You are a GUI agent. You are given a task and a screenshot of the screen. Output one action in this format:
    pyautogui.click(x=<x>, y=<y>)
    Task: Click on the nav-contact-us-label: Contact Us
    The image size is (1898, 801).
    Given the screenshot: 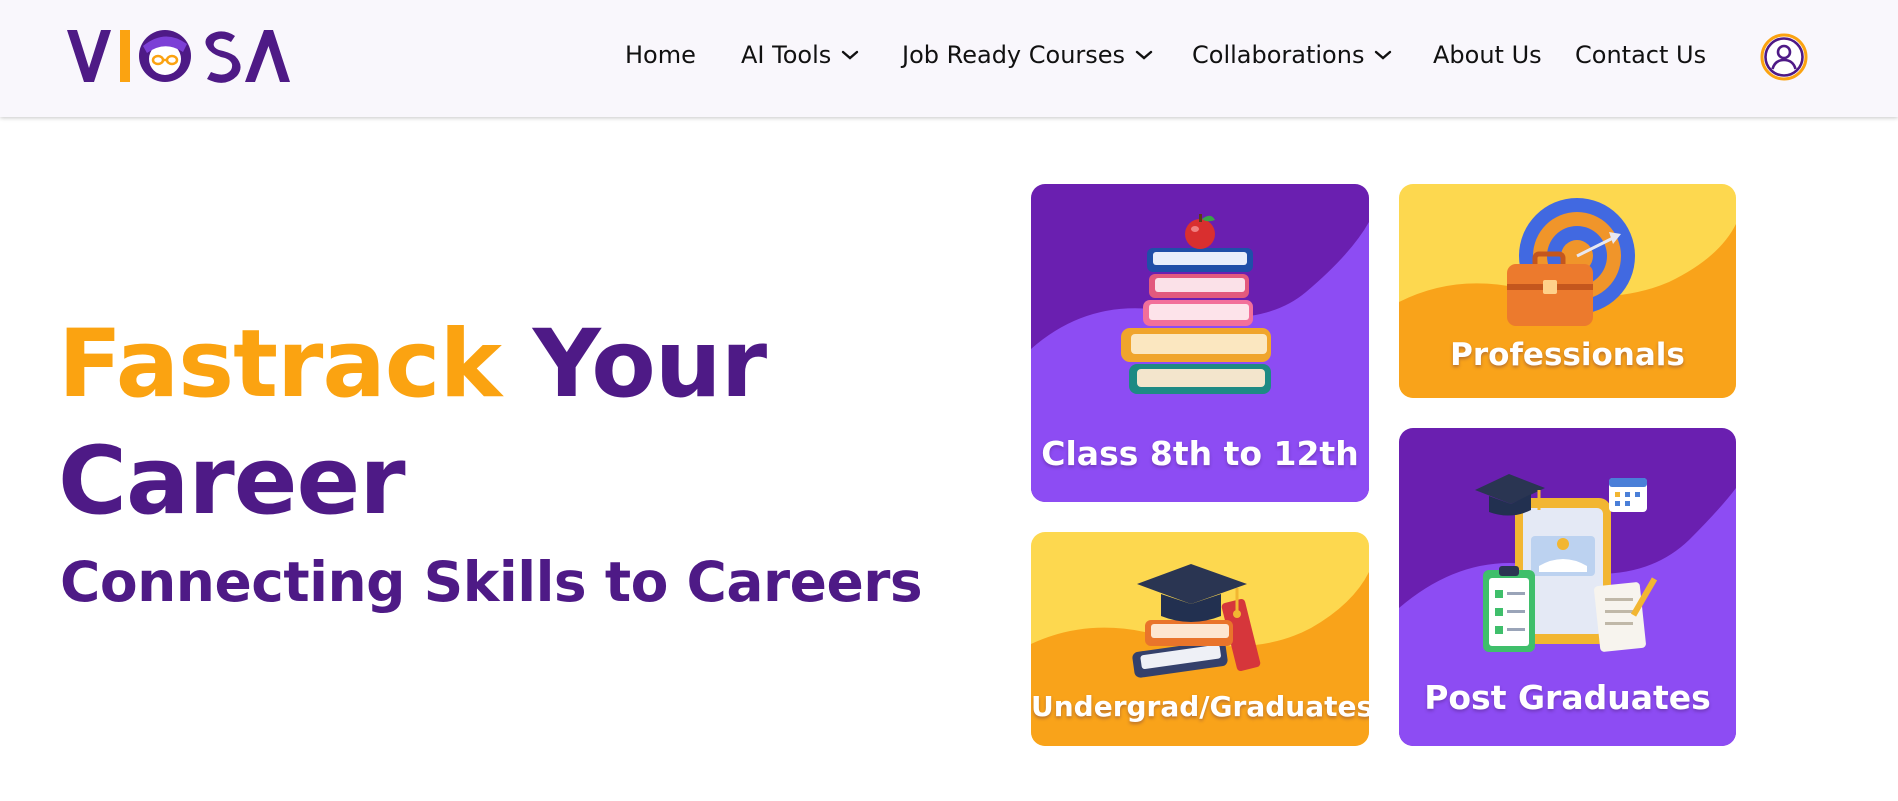 What is the action you would take?
    pyautogui.click(x=1641, y=55)
    